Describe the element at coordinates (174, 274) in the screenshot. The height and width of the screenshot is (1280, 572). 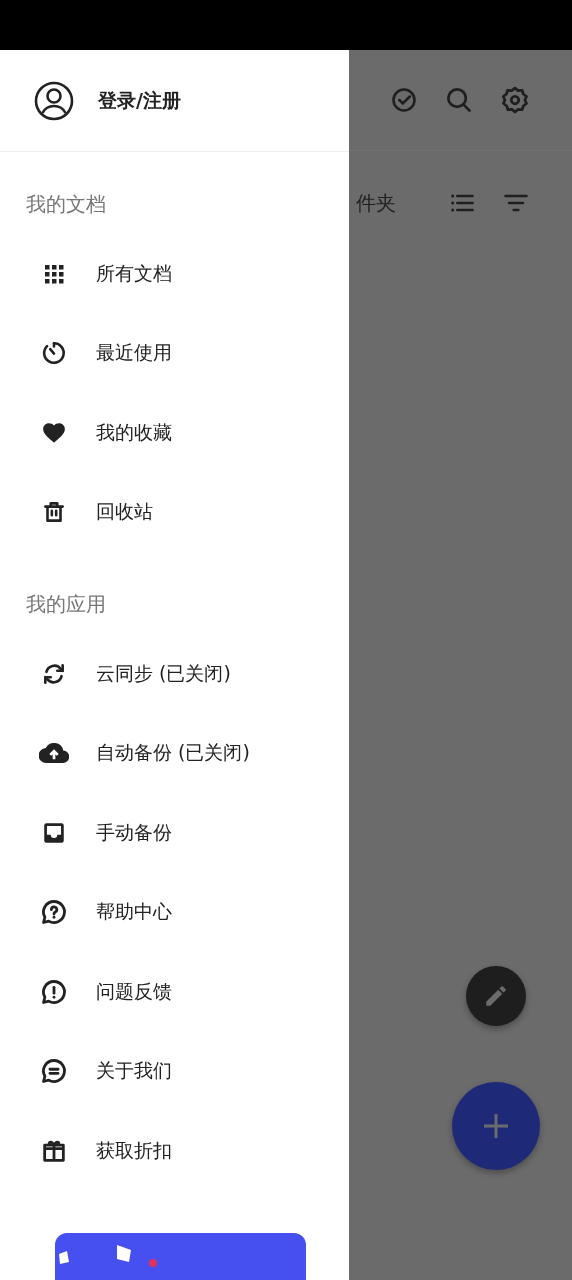
I see `drawer-menu-item: 所有文档` at that location.